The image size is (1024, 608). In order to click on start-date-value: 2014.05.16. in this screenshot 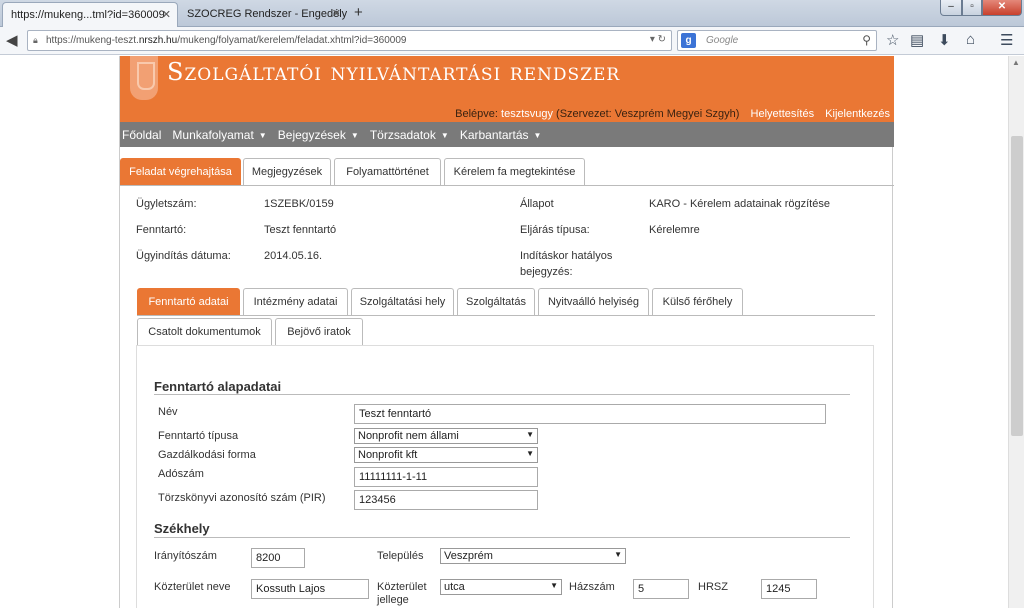, I will do `click(293, 256)`.